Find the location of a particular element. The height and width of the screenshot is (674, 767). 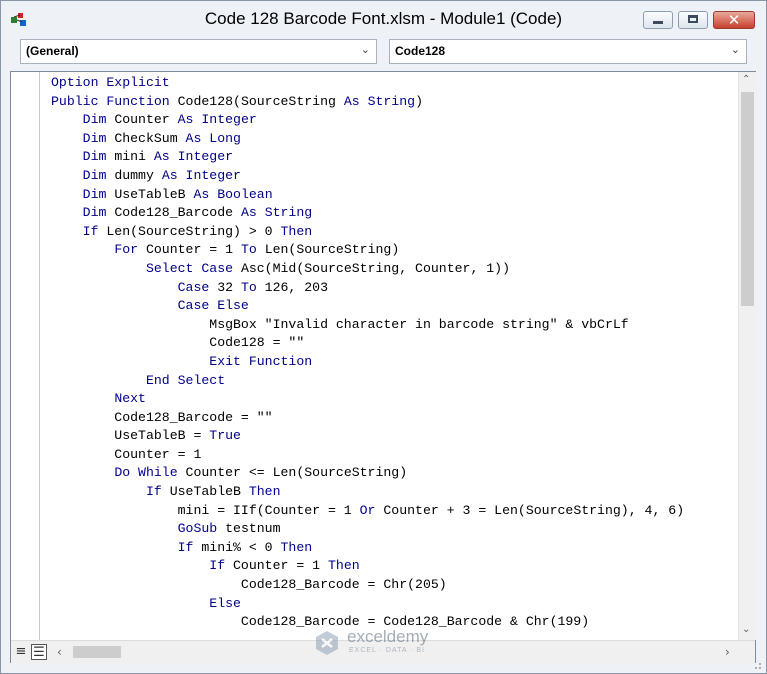

code-line: Code128_Barcode = "" is located at coordinates (395, 418).